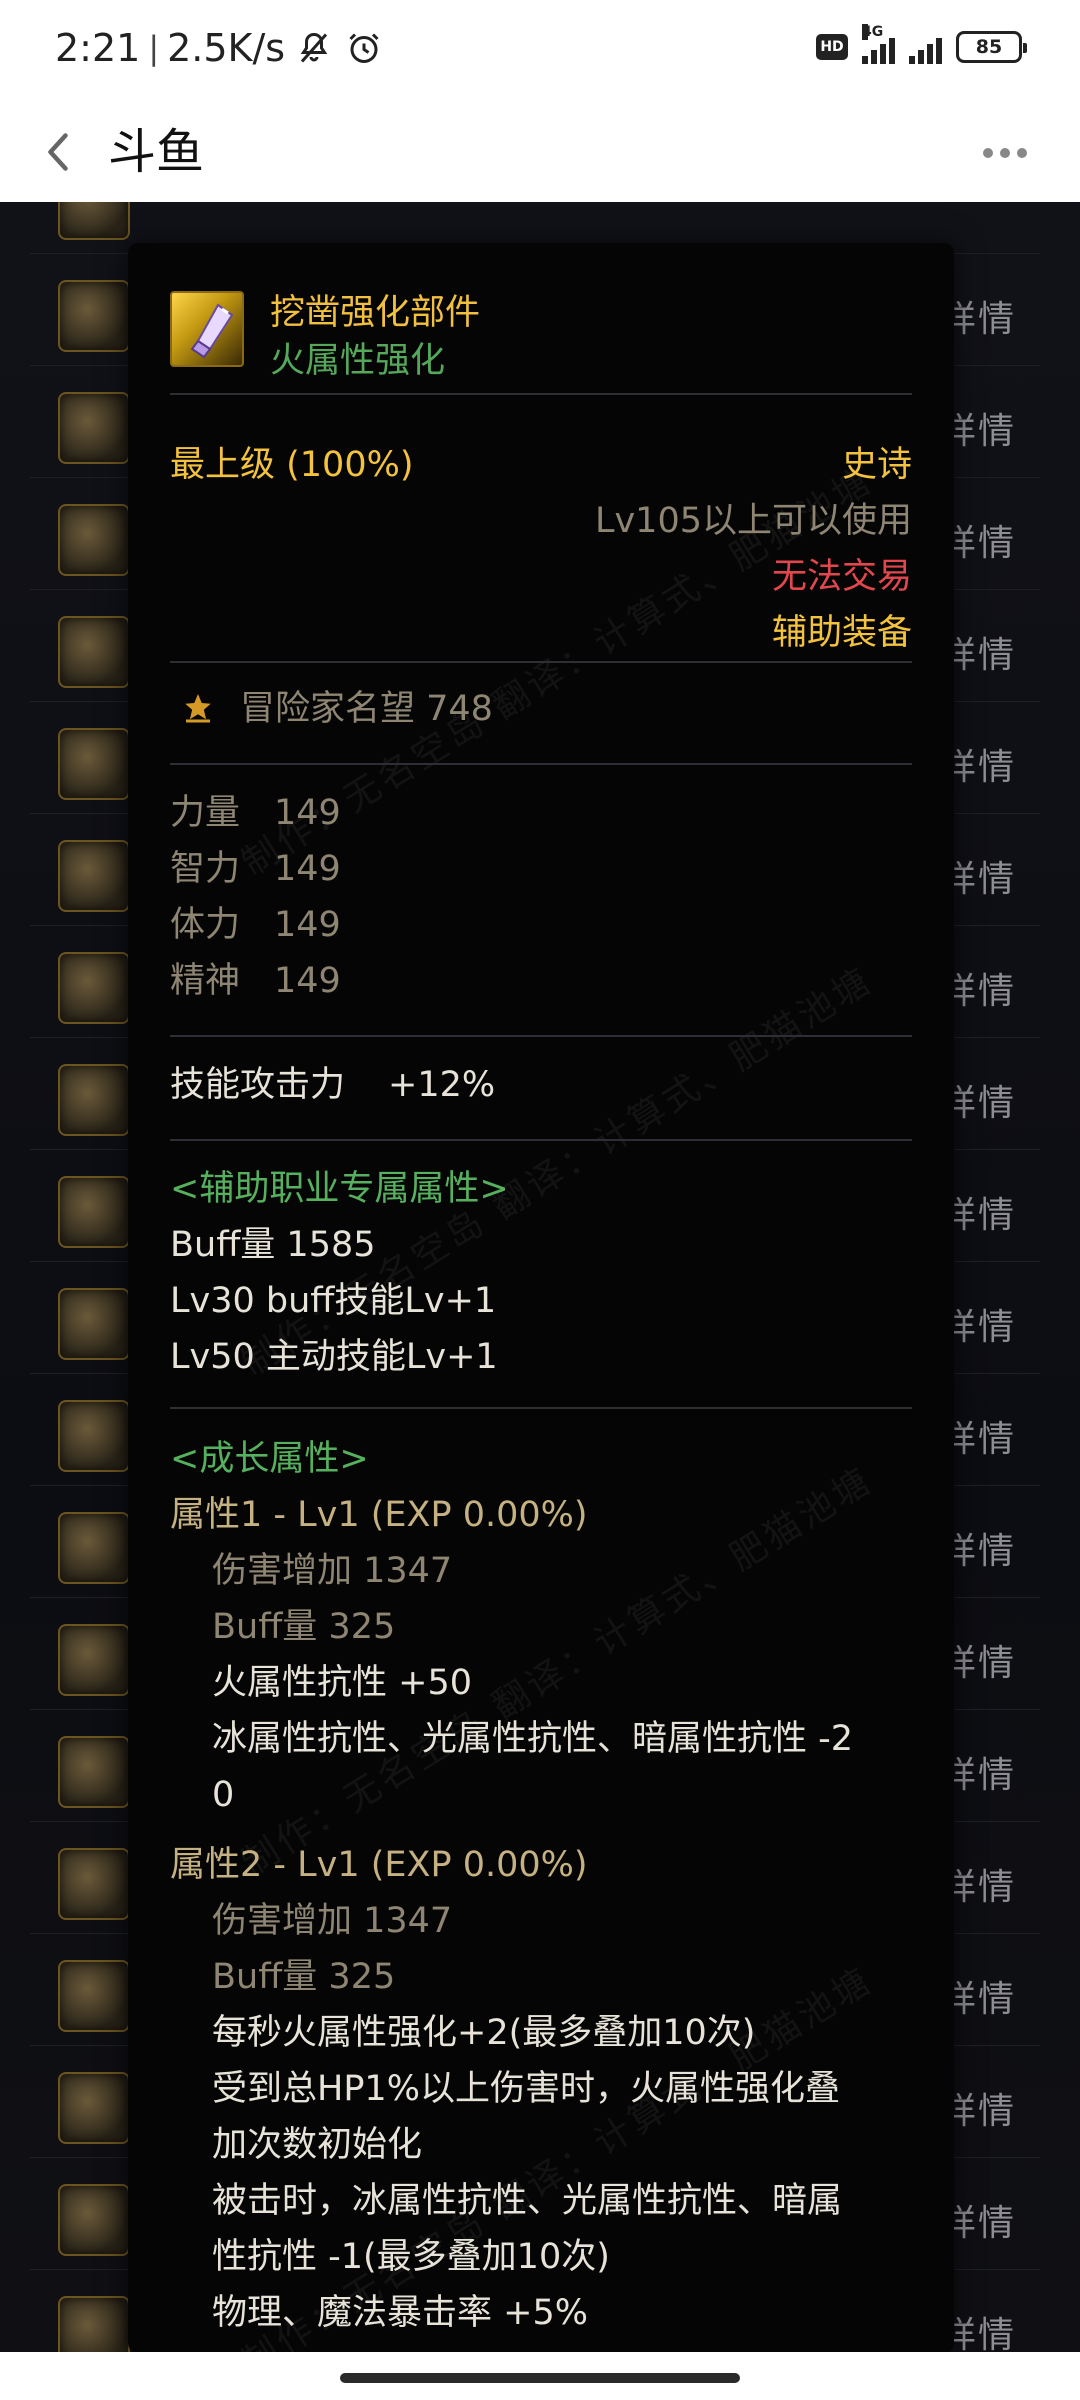  Describe the element at coordinates (540, 50) in the screenshot. I see `status-bar: 2:21 | 2.5K/s HD 4G 85` at that location.